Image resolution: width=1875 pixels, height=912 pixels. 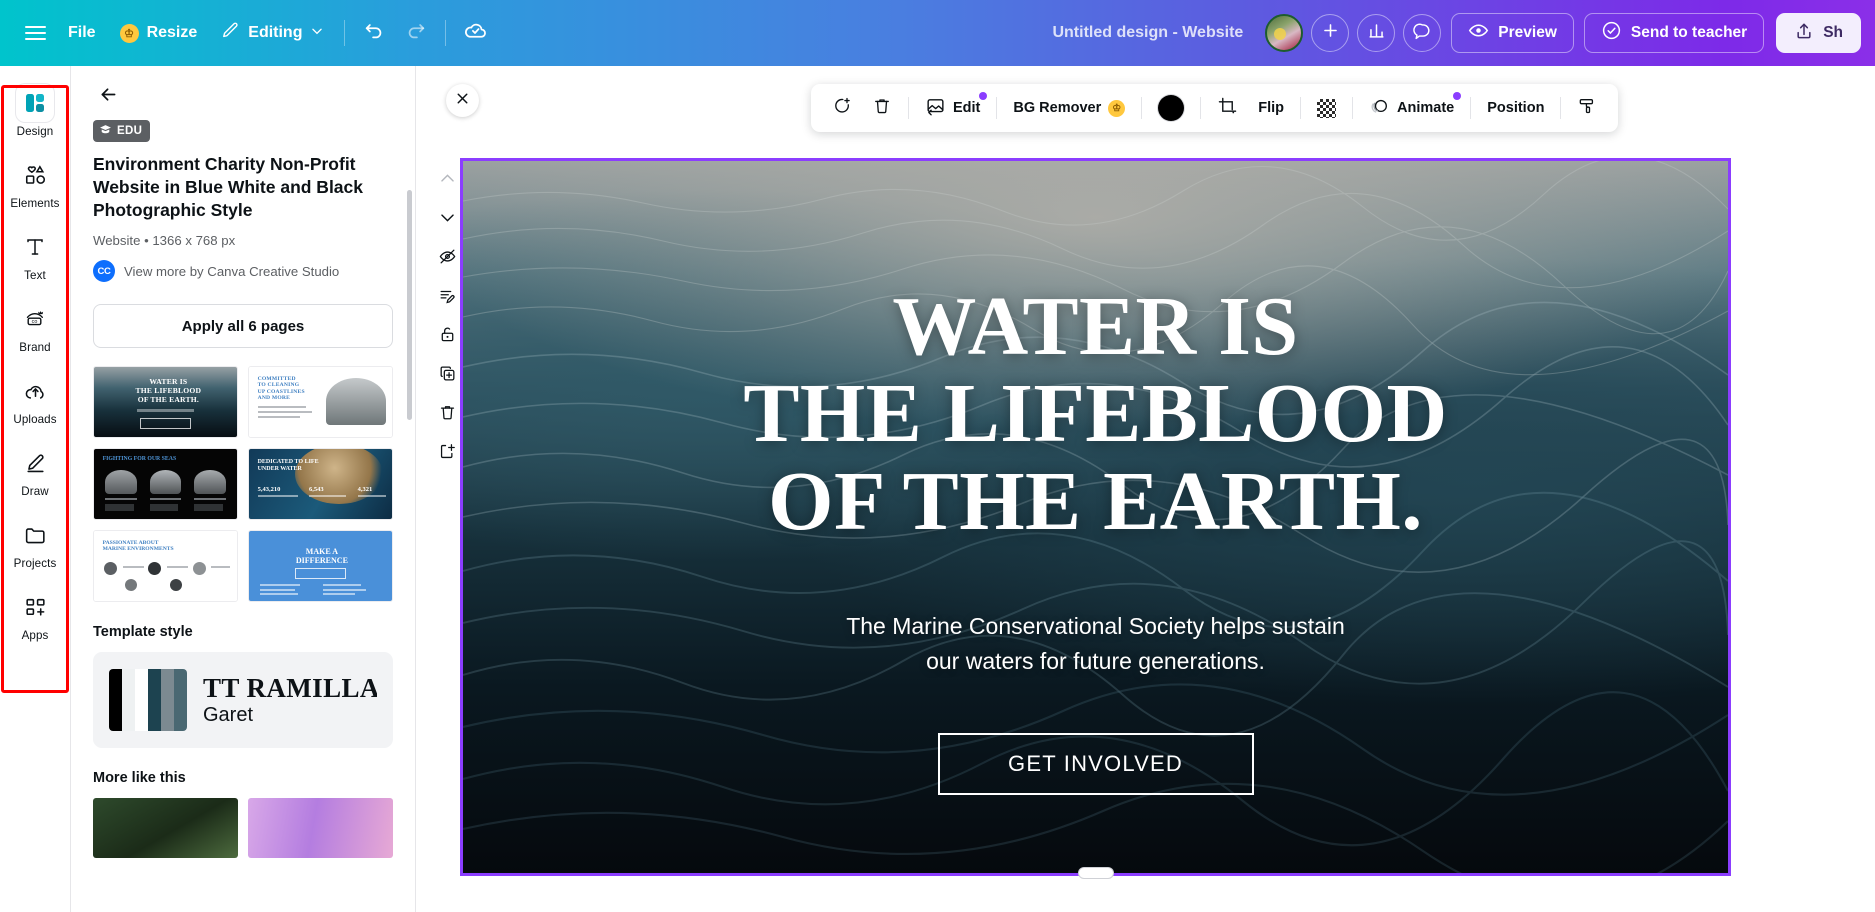 What do you see at coordinates (1818, 33) in the screenshot?
I see `share-button: Sh` at bounding box center [1818, 33].